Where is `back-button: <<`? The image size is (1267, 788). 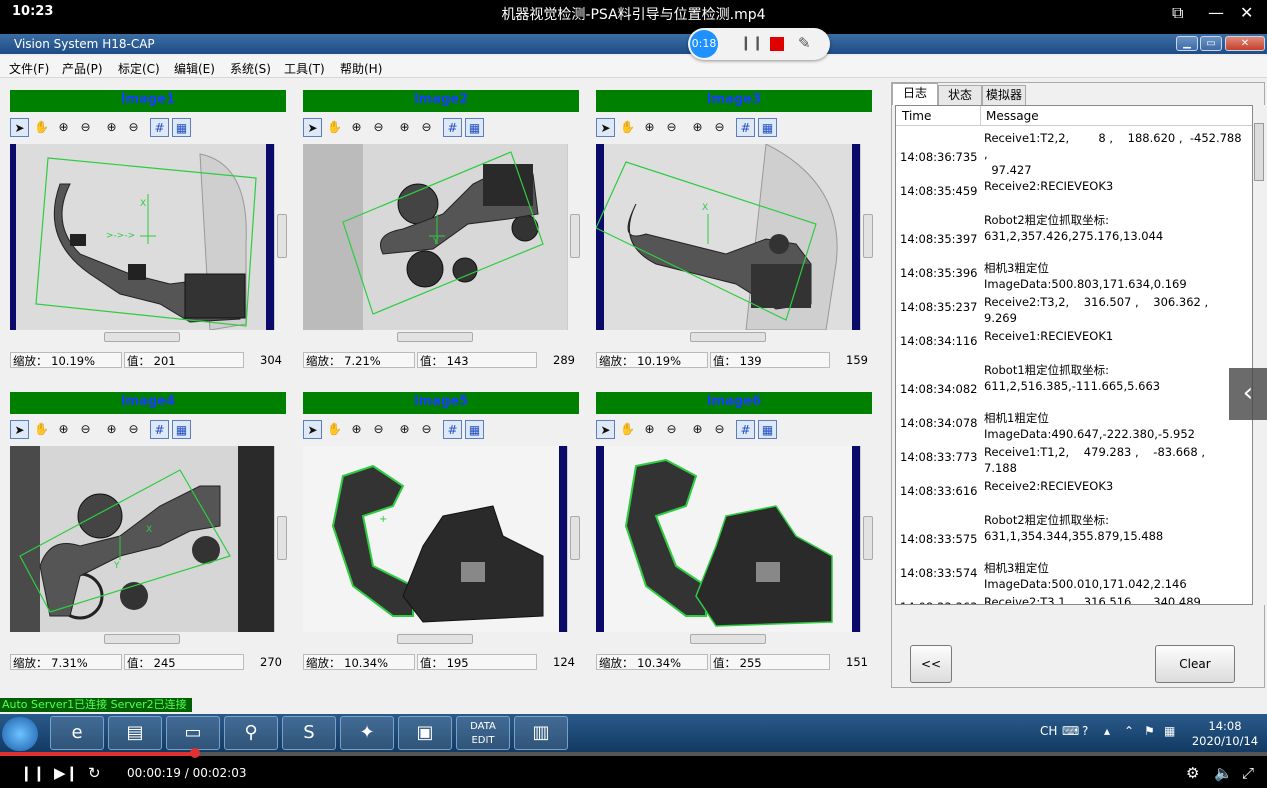 back-button: << is located at coordinates (931, 664).